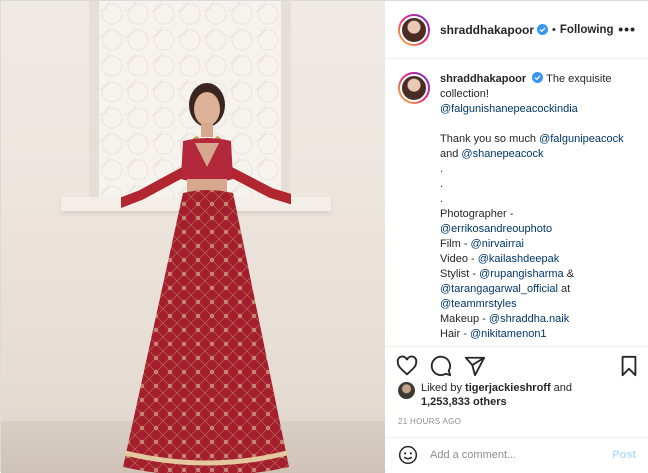  I want to click on author-username: shraddhakapoor, so click(487, 30).